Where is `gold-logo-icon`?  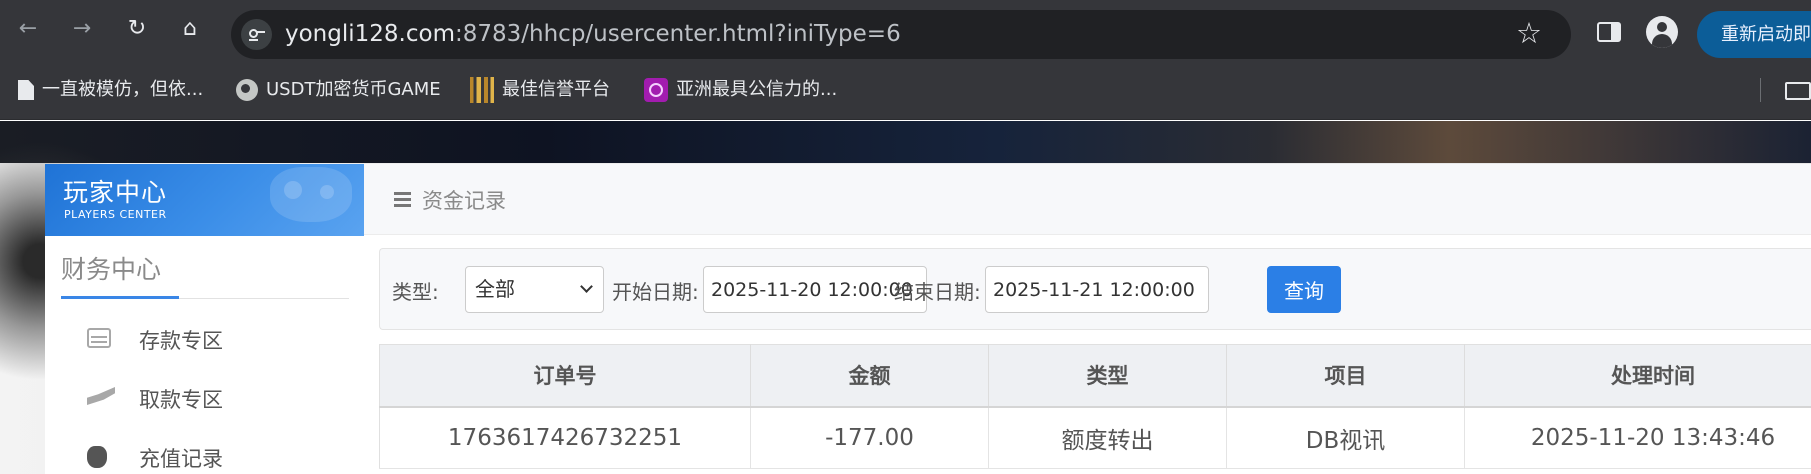
gold-logo-icon is located at coordinates (482, 90).